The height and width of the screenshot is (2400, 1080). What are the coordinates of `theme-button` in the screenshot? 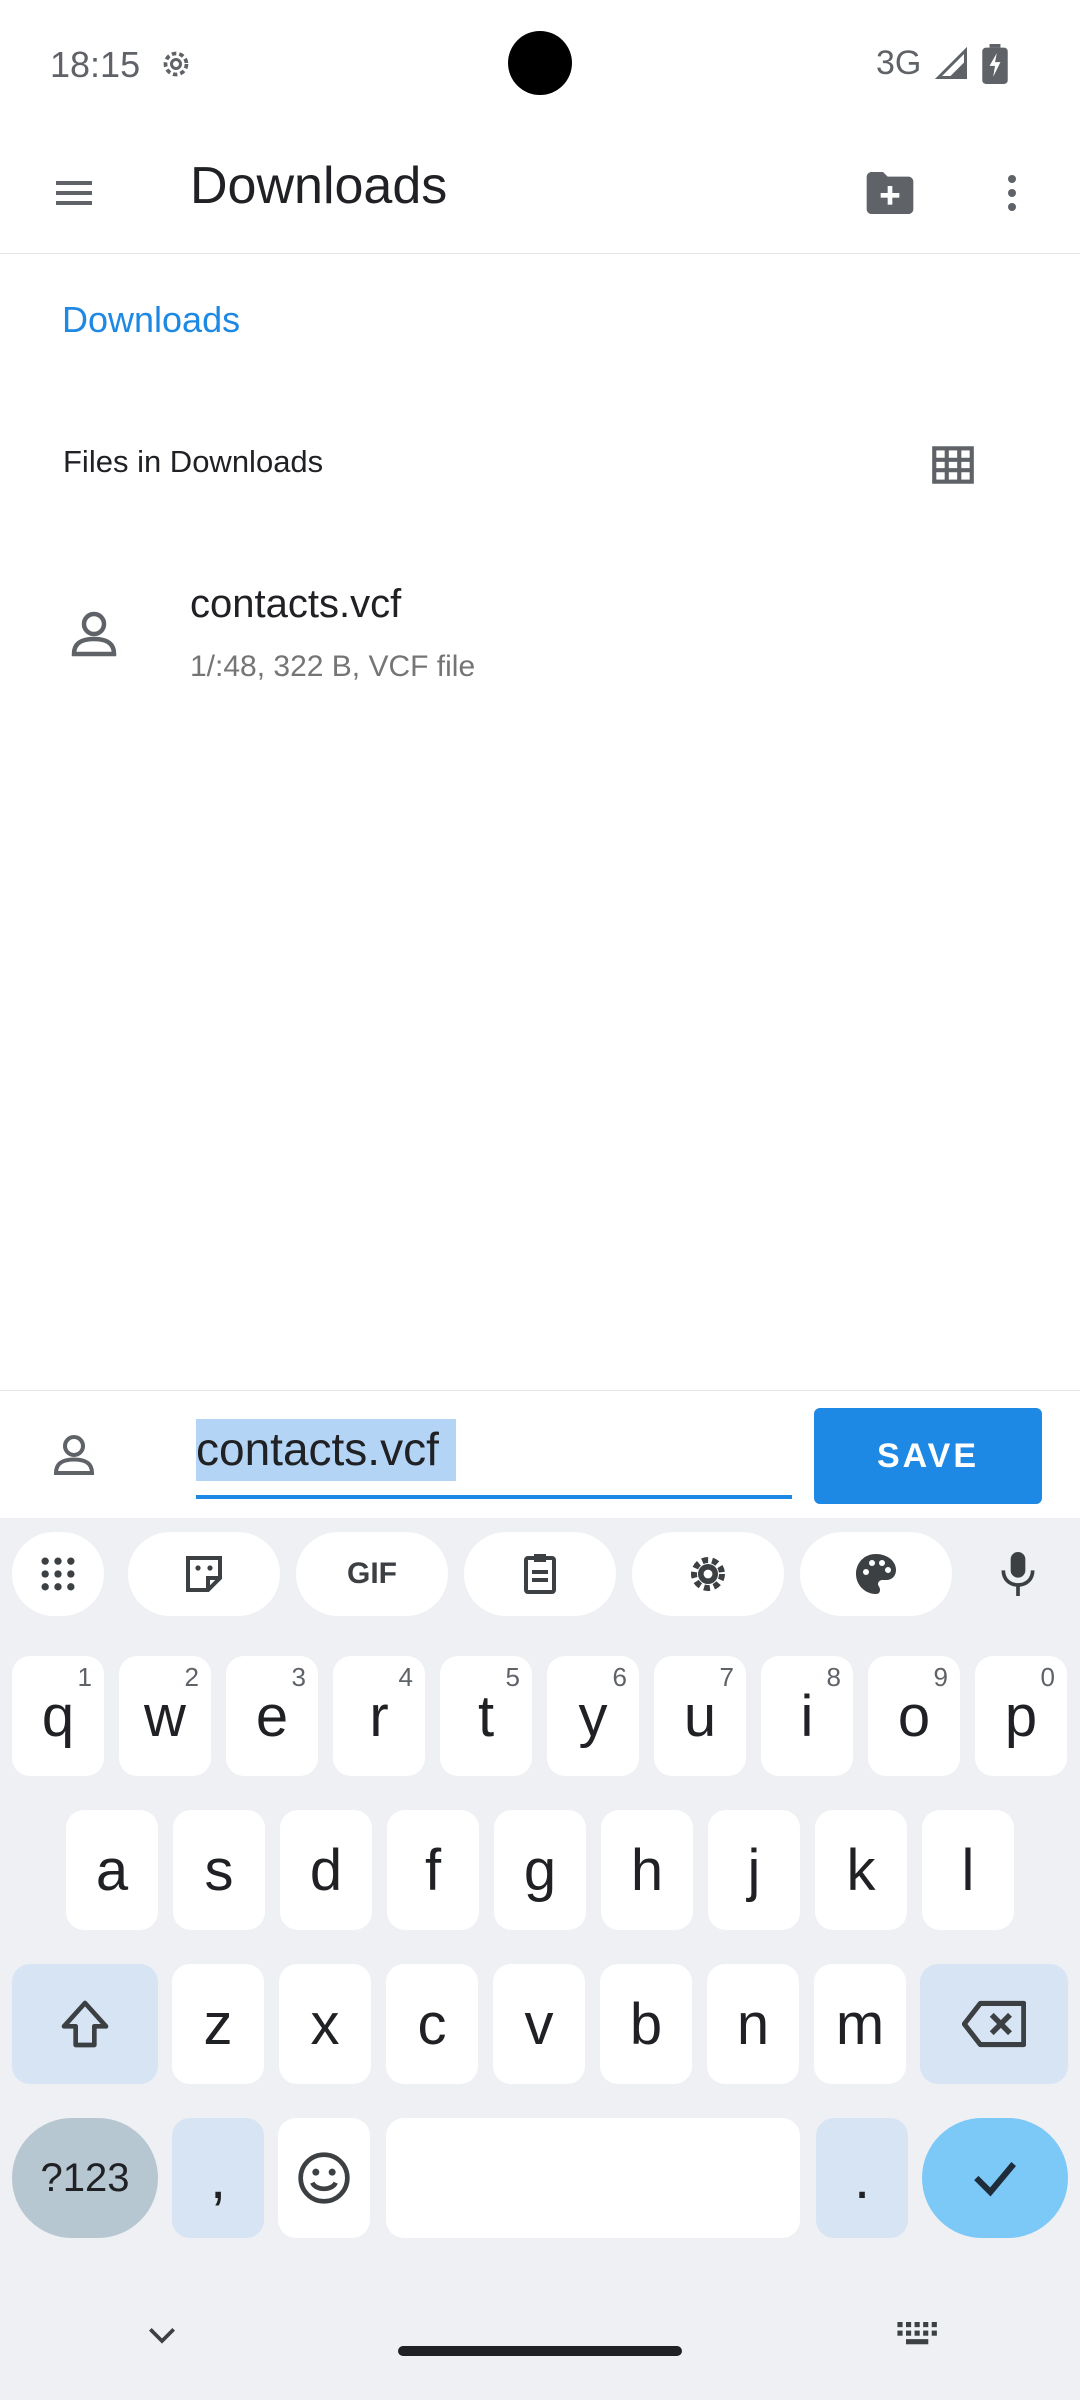 It's located at (876, 1574).